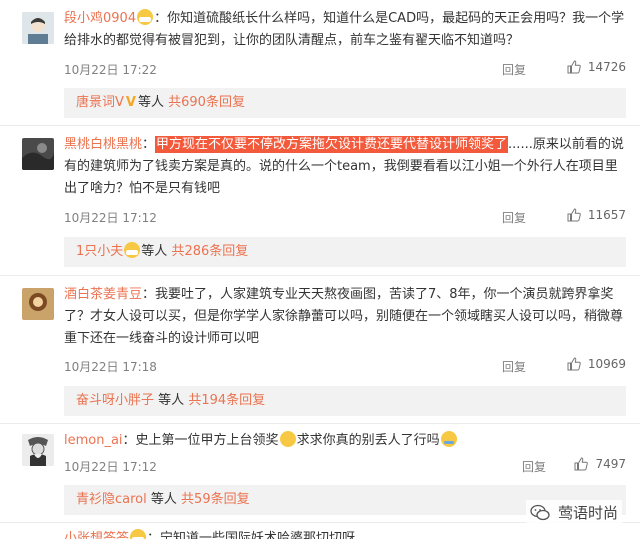 Image resolution: width=640 pixels, height=539 pixels. What do you see at coordinates (368, 440) in the screenshot?
I see `comment-content-2: 求求你真的别丢人了行吗` at bounding box center [368, 440].